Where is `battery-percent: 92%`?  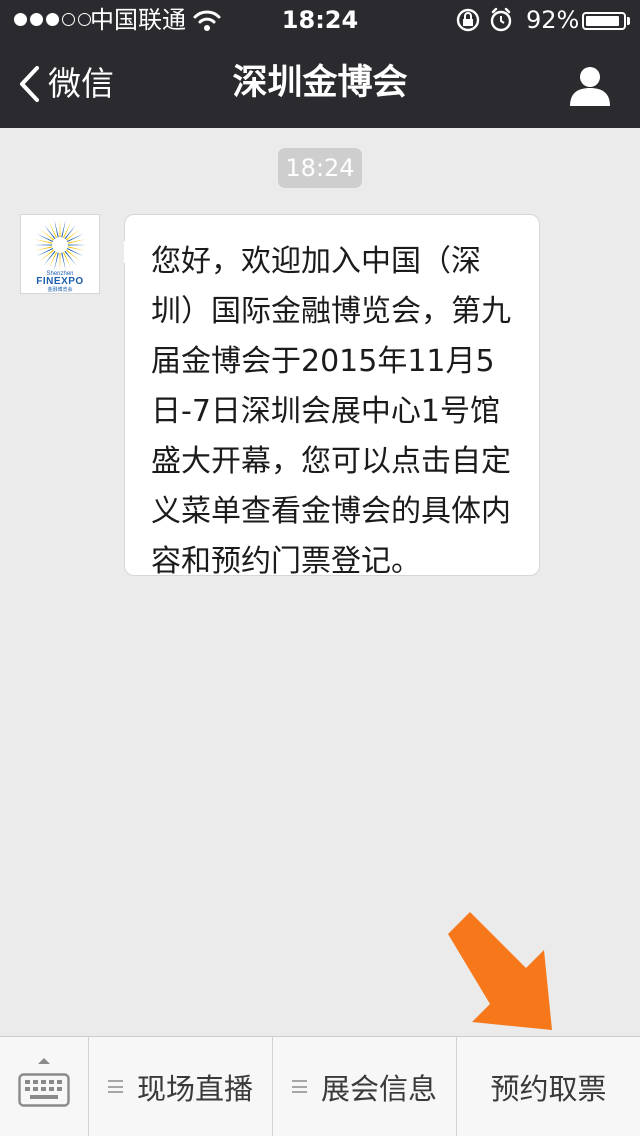
battery-percent: 92% is located at coordinates (553, 20).